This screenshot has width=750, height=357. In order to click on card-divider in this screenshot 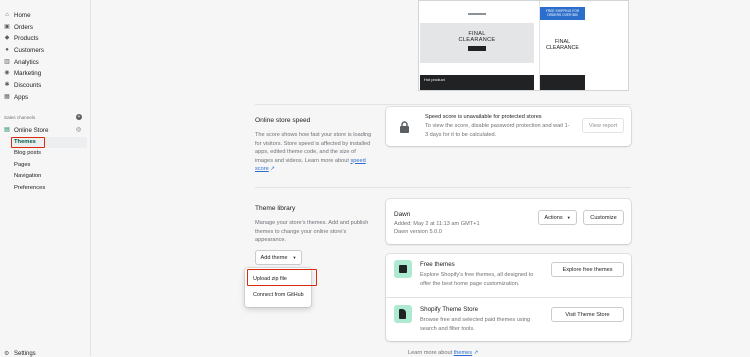, I will do `click(508, 297)`.